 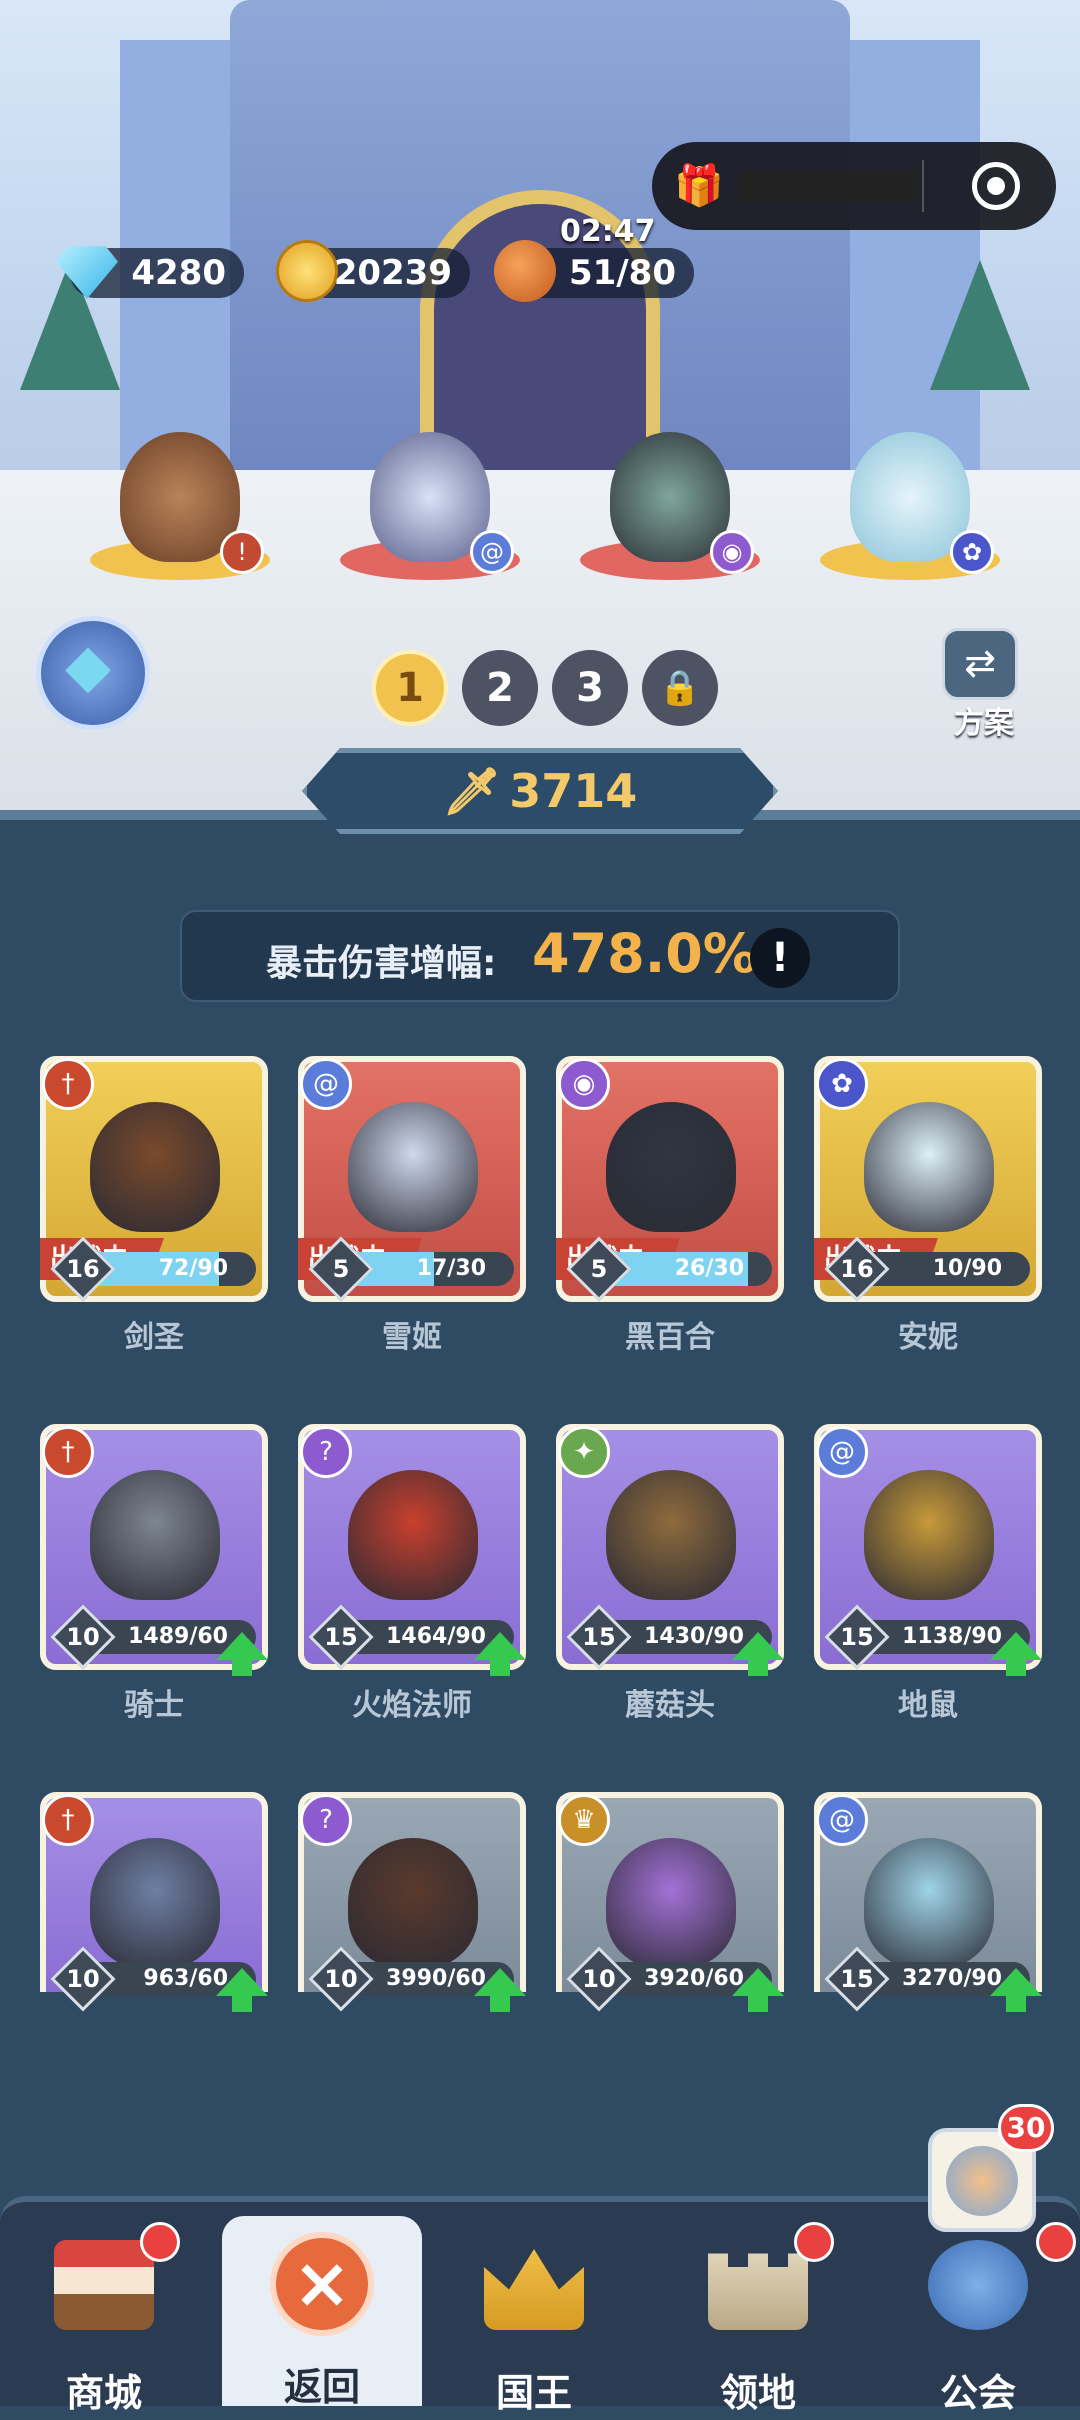 I want to click on nav-back-label: 返回, so click(x=321, y=2387).